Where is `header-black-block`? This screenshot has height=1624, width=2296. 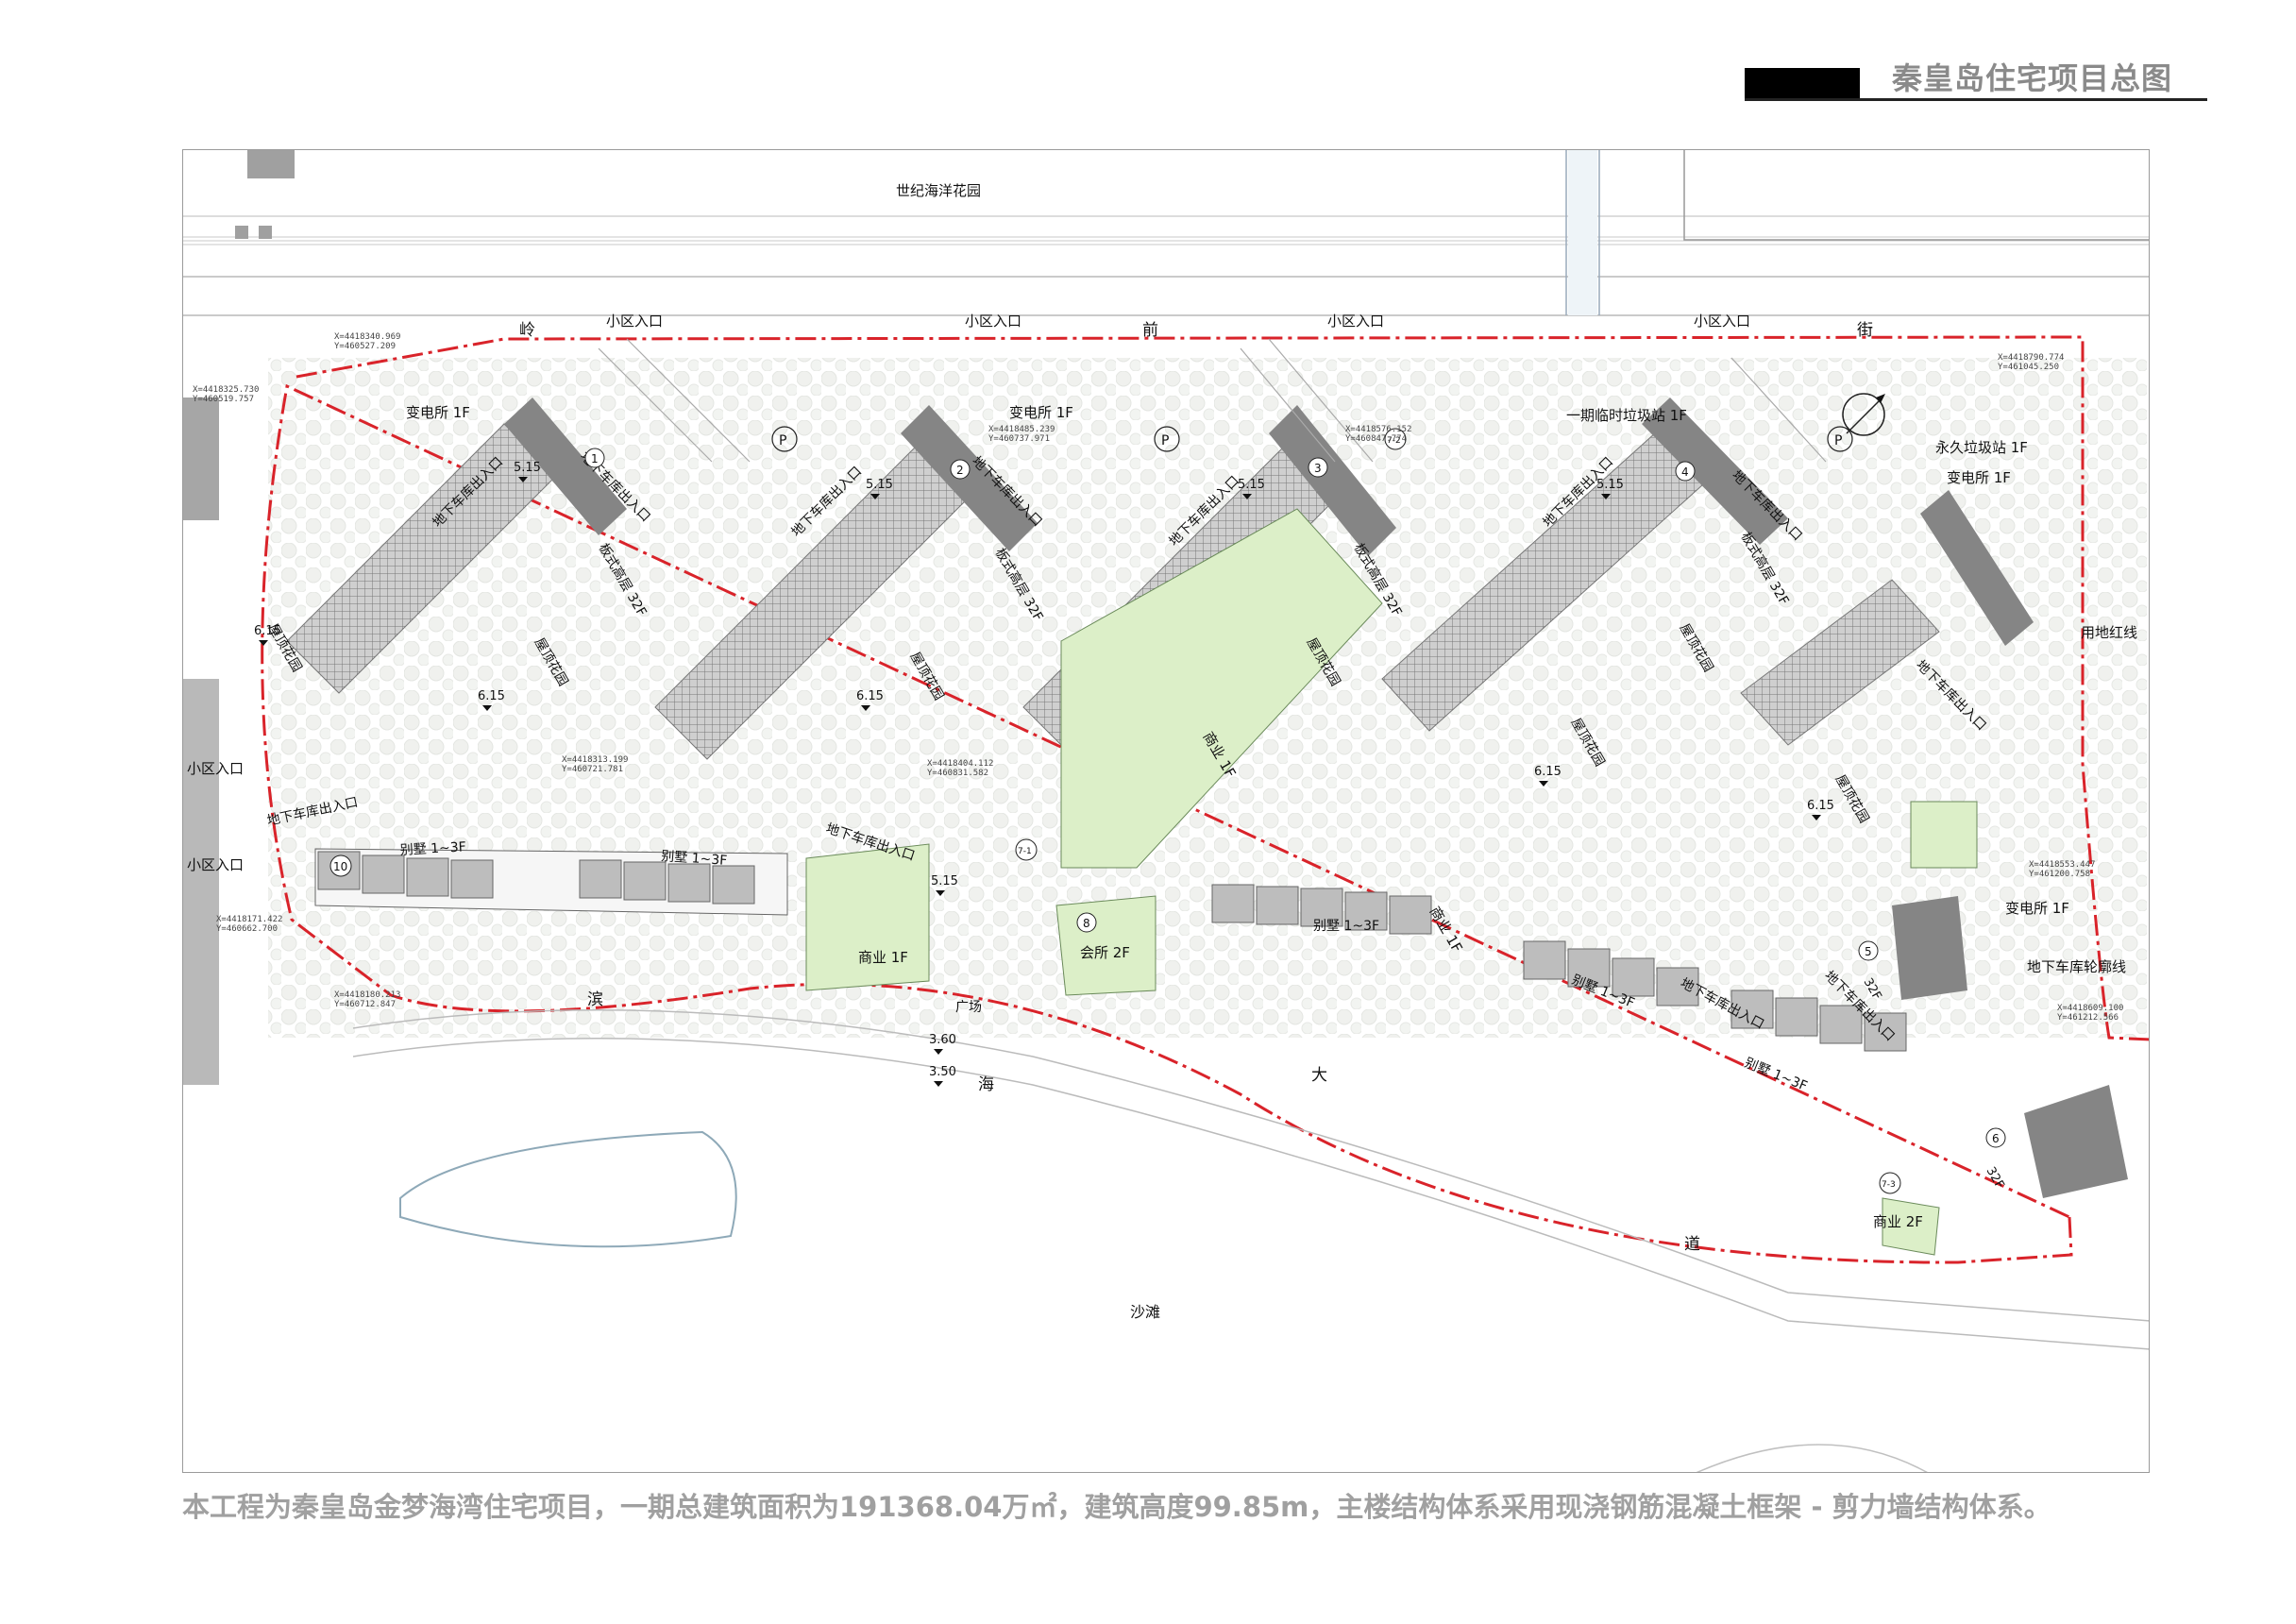 header-black-block is located at coordinates (1802, 83).